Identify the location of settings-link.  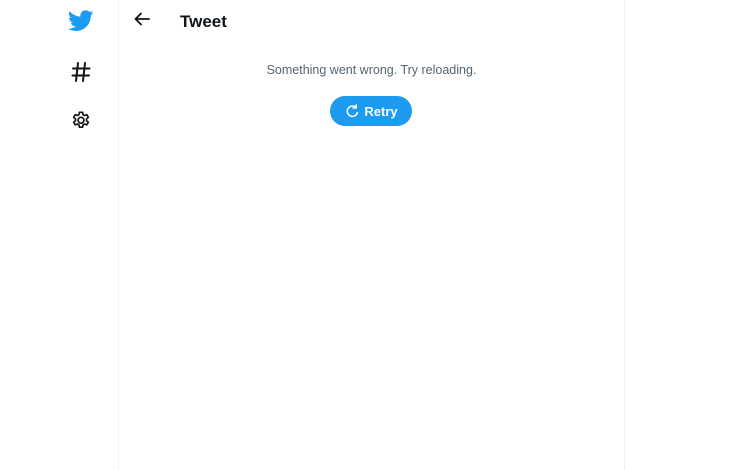
(81, 123).